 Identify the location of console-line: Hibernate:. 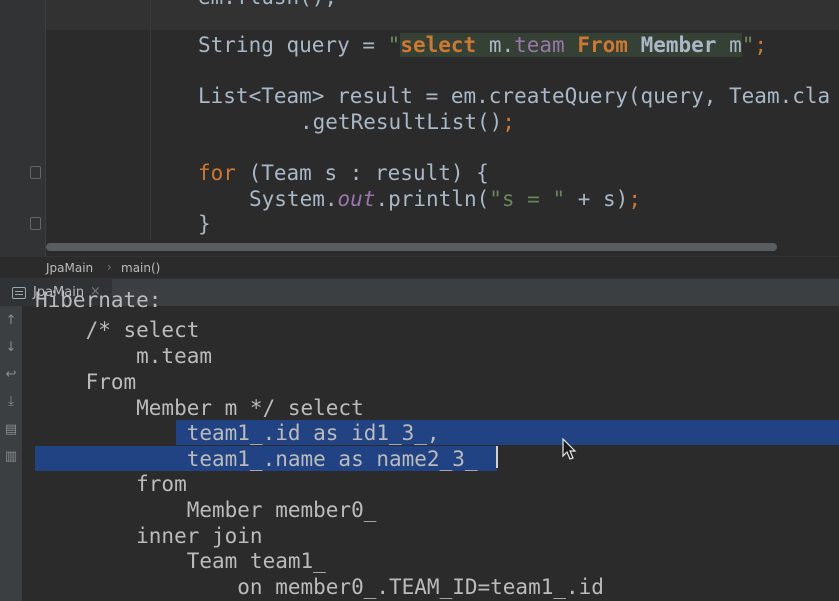
(98, 300).